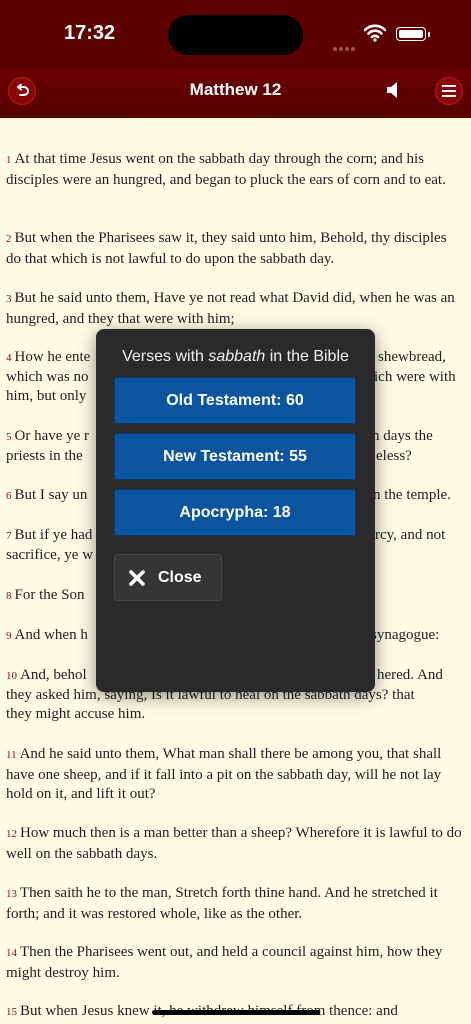  Describe the element at coordinates (412, 357) in the screenshot. I see `verse-text: shewbread,` at that location.